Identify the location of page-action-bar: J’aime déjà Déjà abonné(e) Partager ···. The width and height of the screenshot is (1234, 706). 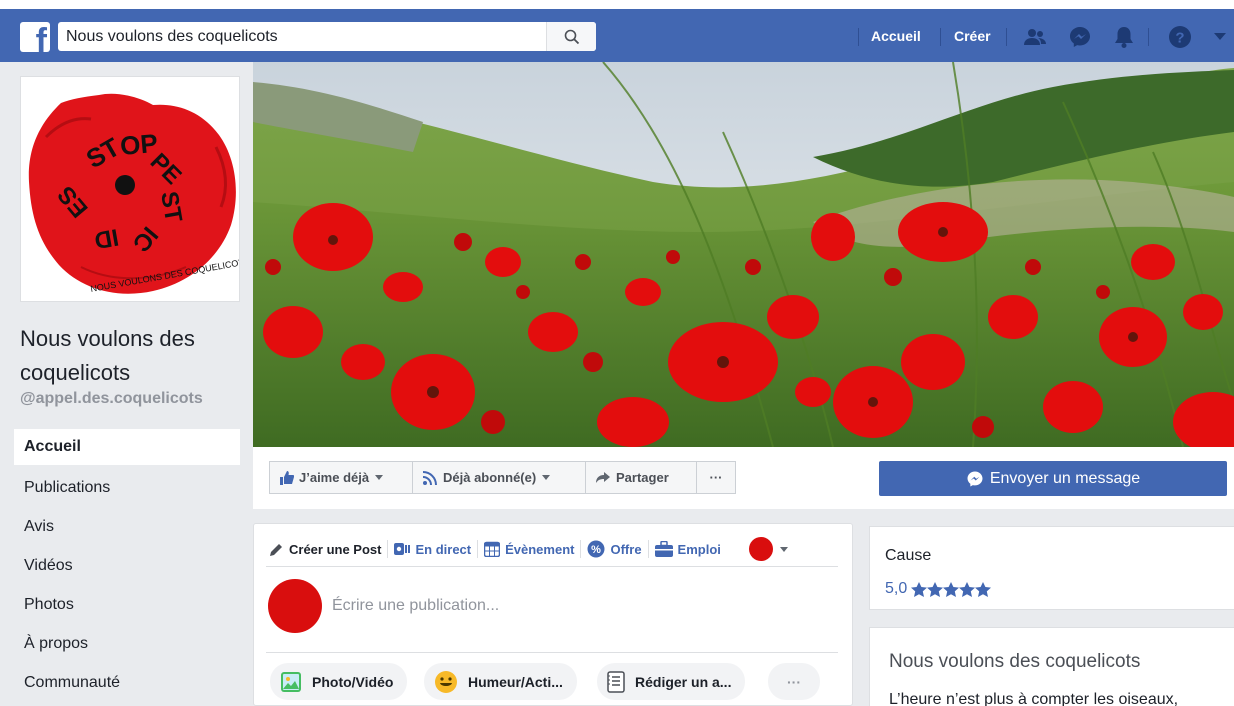
(553, 478).